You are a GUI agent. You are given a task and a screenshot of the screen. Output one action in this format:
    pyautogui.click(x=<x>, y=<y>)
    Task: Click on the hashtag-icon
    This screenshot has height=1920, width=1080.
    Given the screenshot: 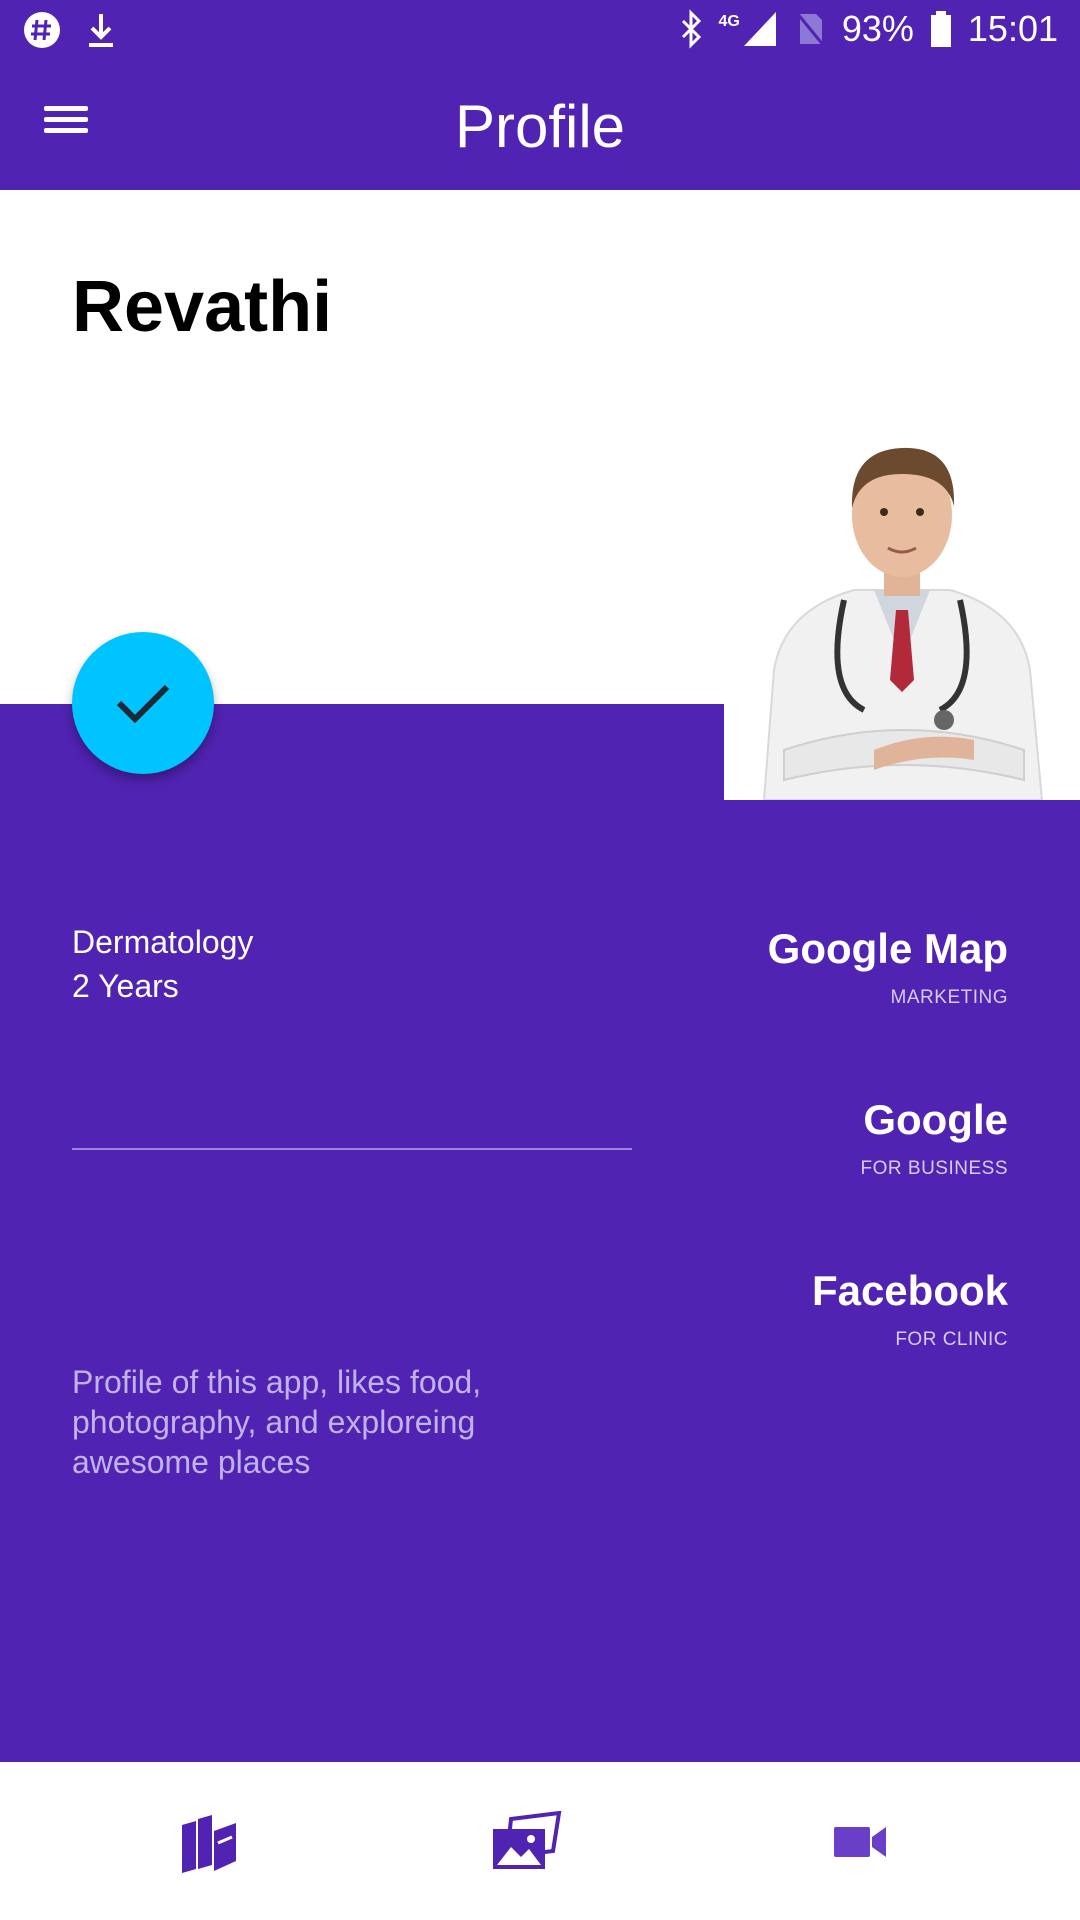 What is the action you would take?
    pyautogui.click(x=42, y=30)
    